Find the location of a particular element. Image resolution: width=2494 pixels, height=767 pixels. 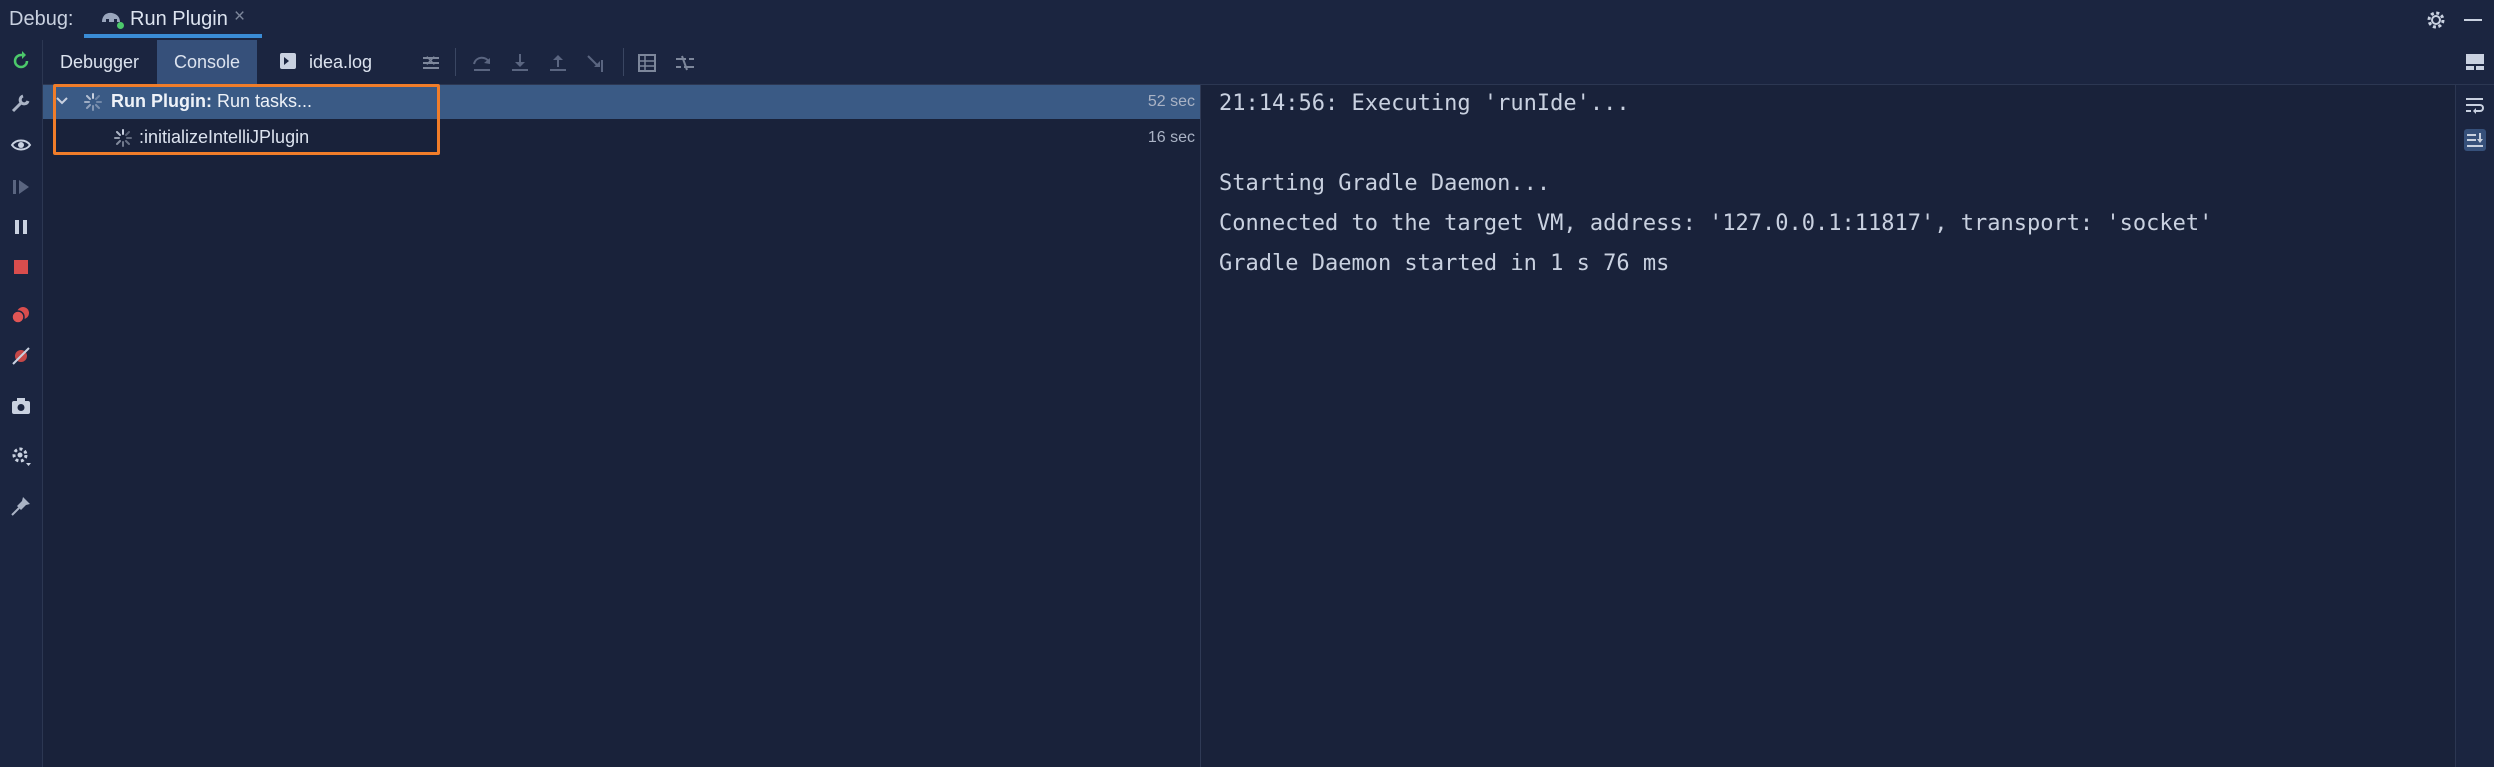

run-plugin-tab: Run Plugin × is located at coordinates (173, 19).